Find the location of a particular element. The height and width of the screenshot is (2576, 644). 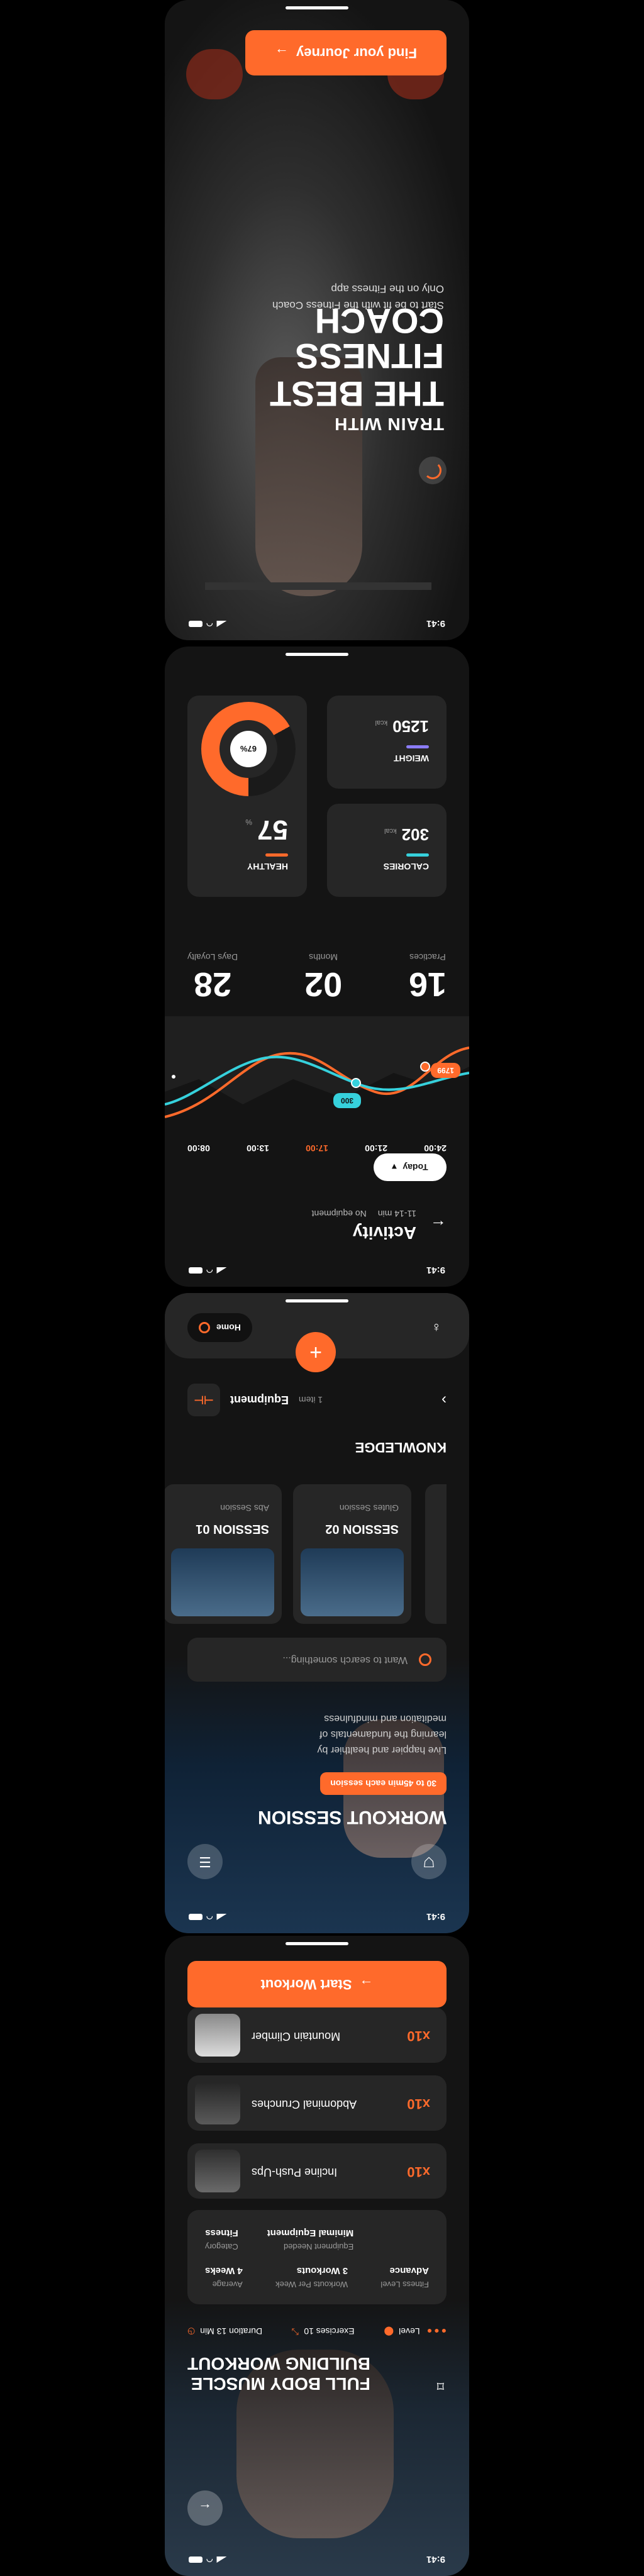

bookmark-icon: ⌑ is located at coordinates (440, 2385).